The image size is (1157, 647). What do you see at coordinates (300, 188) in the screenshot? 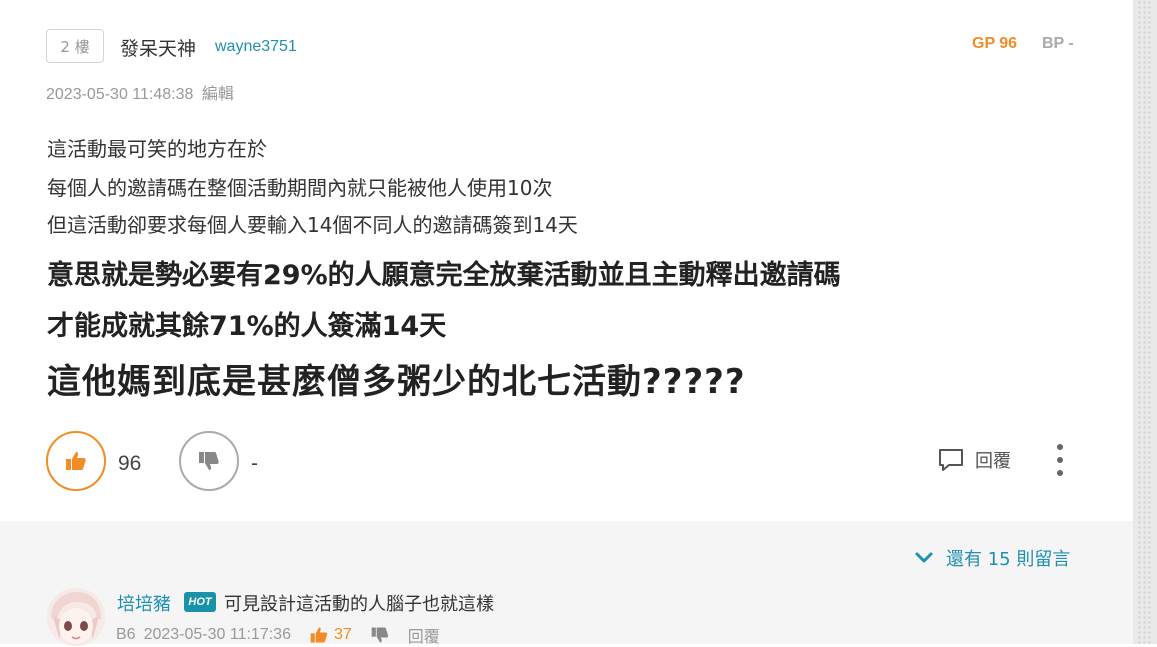
I see `post-body-line: 每個人的邀請碼在整個活動期間內就只能被他人使用10次` at bounding box center [300, 188].